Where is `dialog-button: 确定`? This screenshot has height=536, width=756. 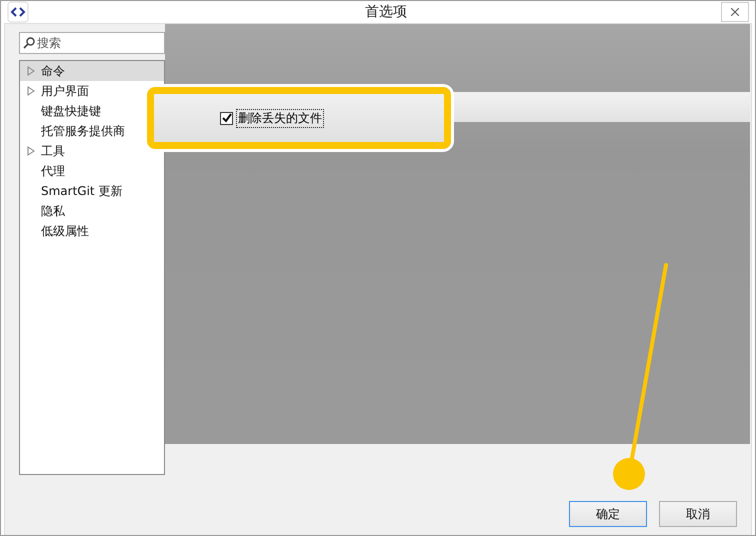 dialog-button: 确定 is located at coordinates (608, 514).